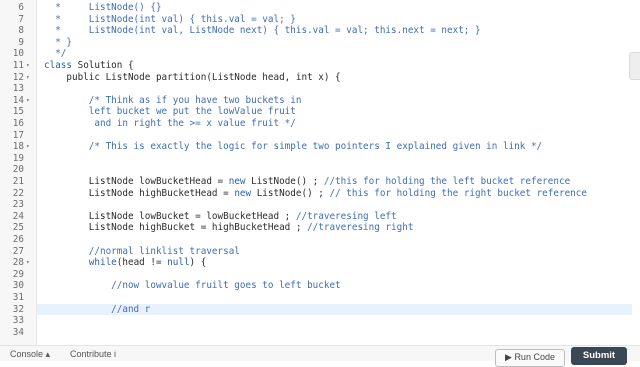 The image size is (640, 367). What do you see at coordinates (320, 240) in the screenshot?
I see `code-line: 26` at bounding box center [320, 240].